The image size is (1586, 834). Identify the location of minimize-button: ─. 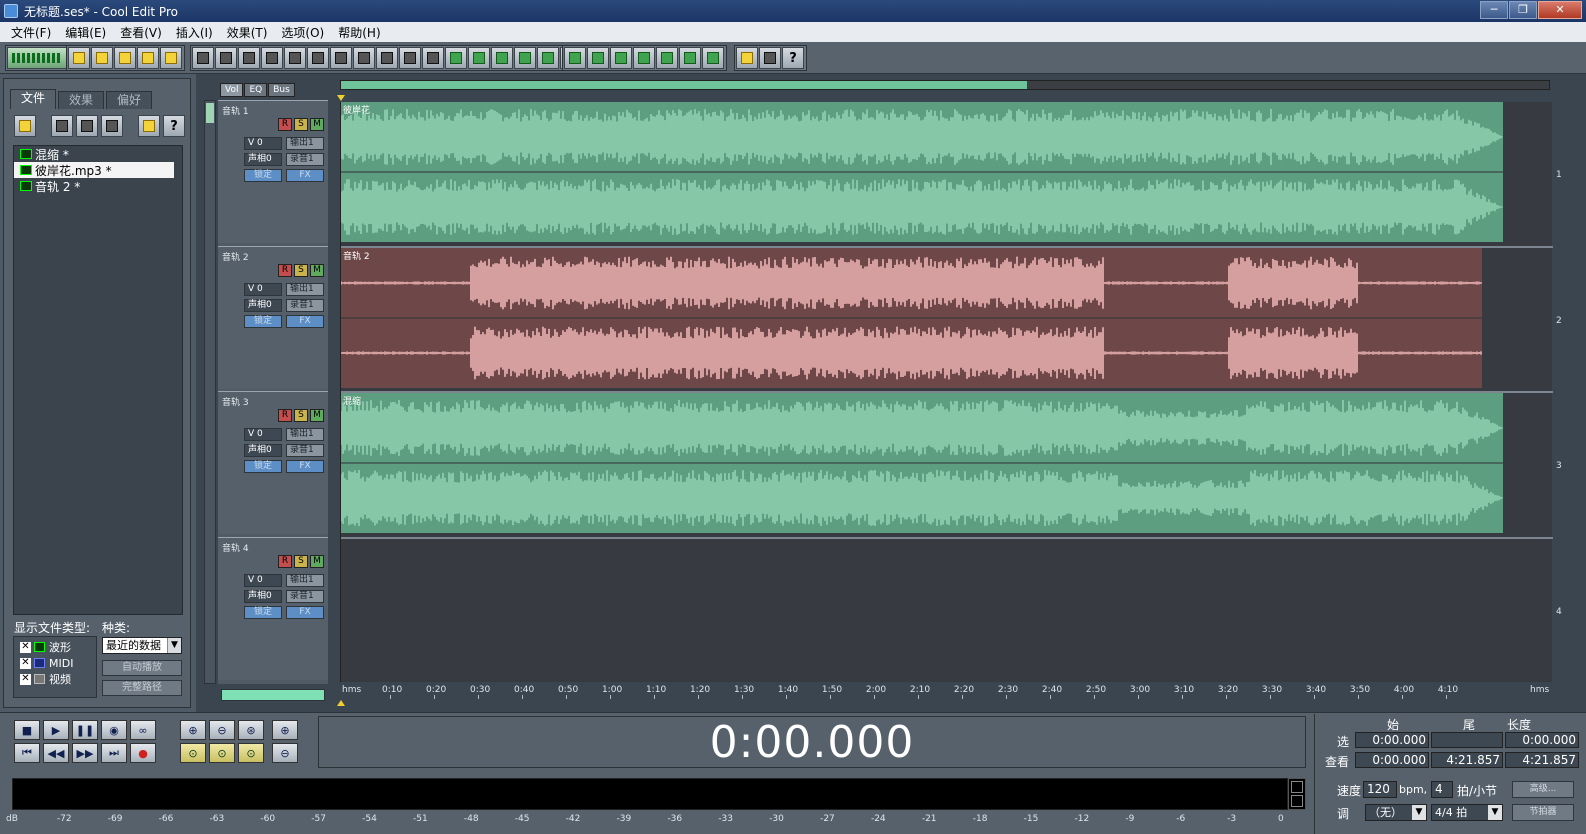
(1494, 10).